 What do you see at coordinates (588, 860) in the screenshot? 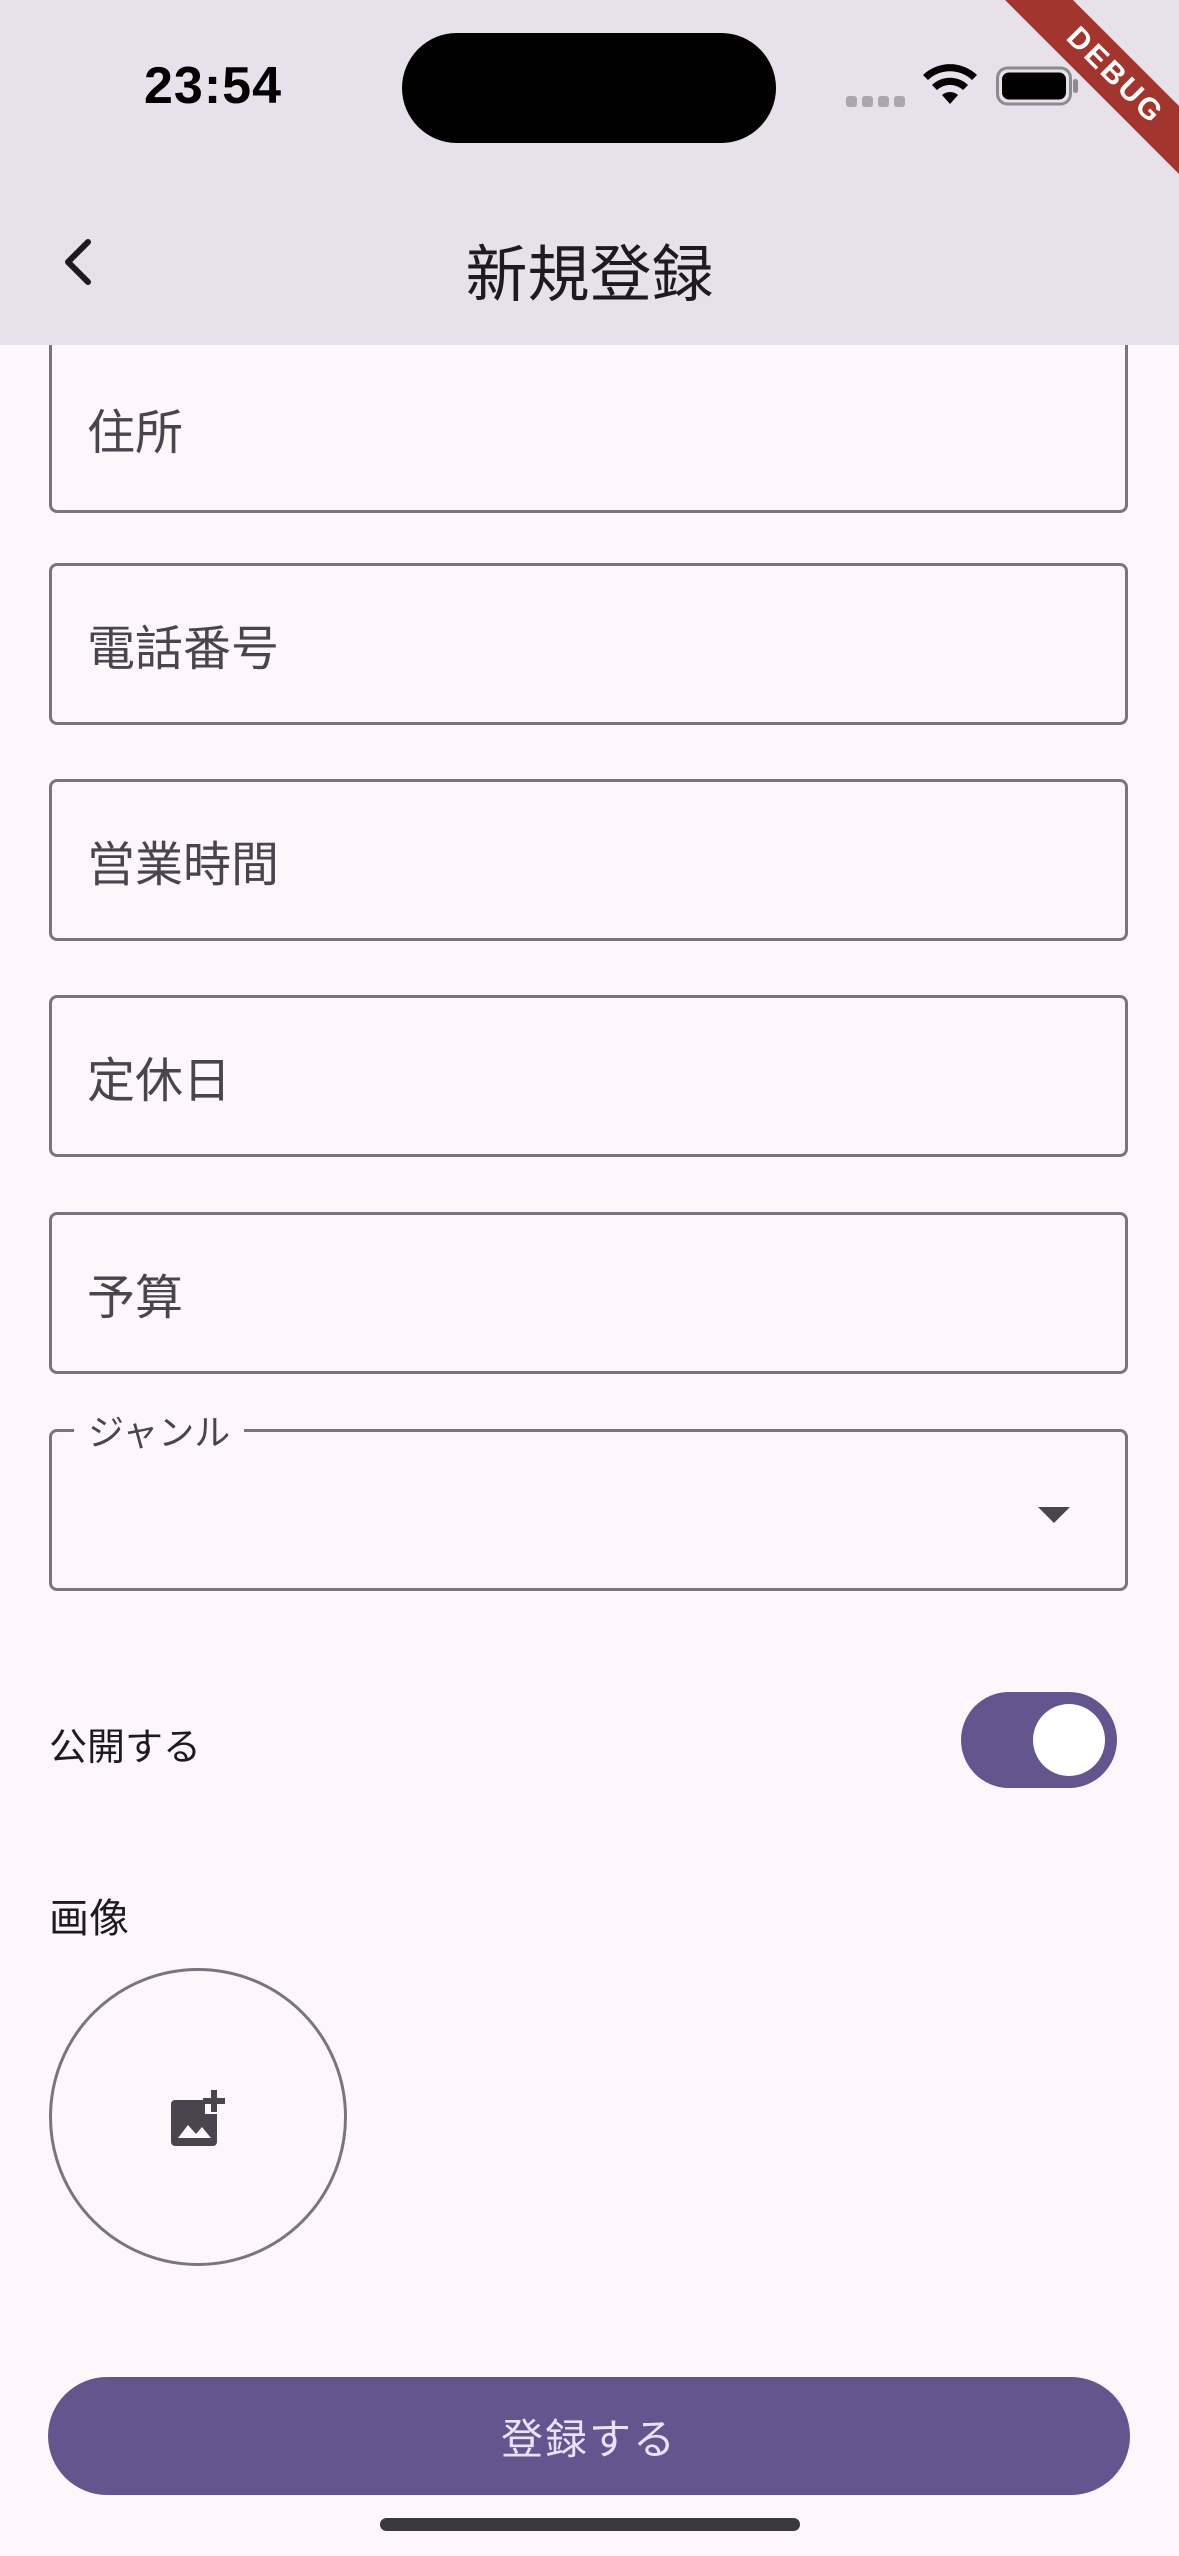
I see `business-hours-field: 営業時間` at bounding box center [588, 860].